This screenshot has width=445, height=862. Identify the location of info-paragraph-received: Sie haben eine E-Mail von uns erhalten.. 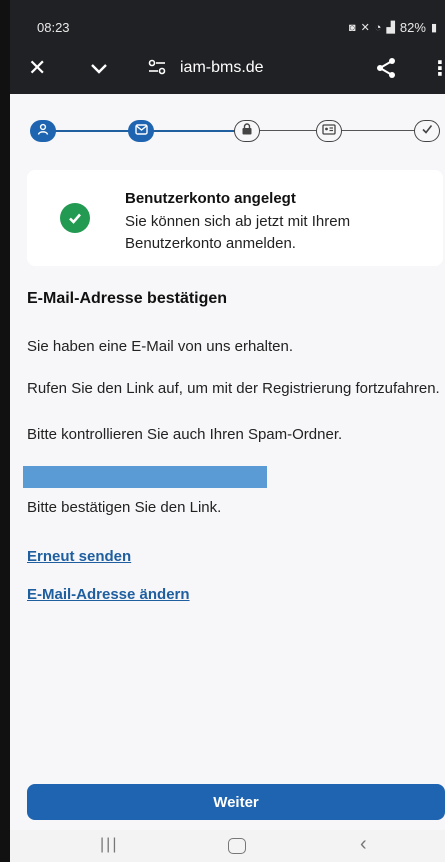
(160, 346).